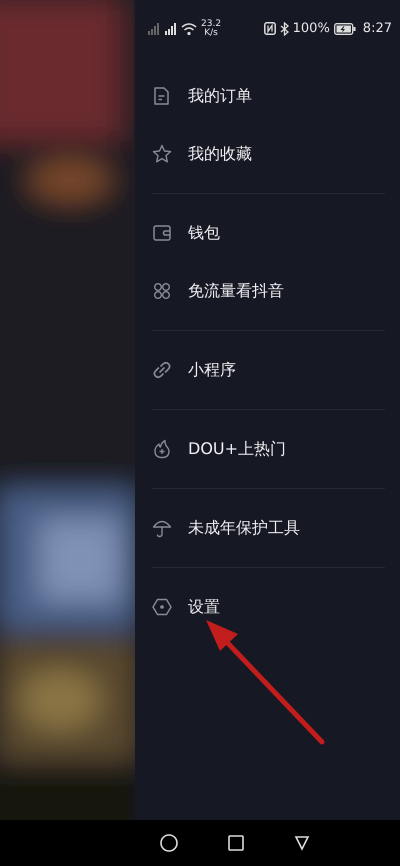 The width and height of the screenshot is (400, 866). What do you see at coordinates (302, 843) in the screenshot?
I see `back-icon` at bounding box center [302, 843].